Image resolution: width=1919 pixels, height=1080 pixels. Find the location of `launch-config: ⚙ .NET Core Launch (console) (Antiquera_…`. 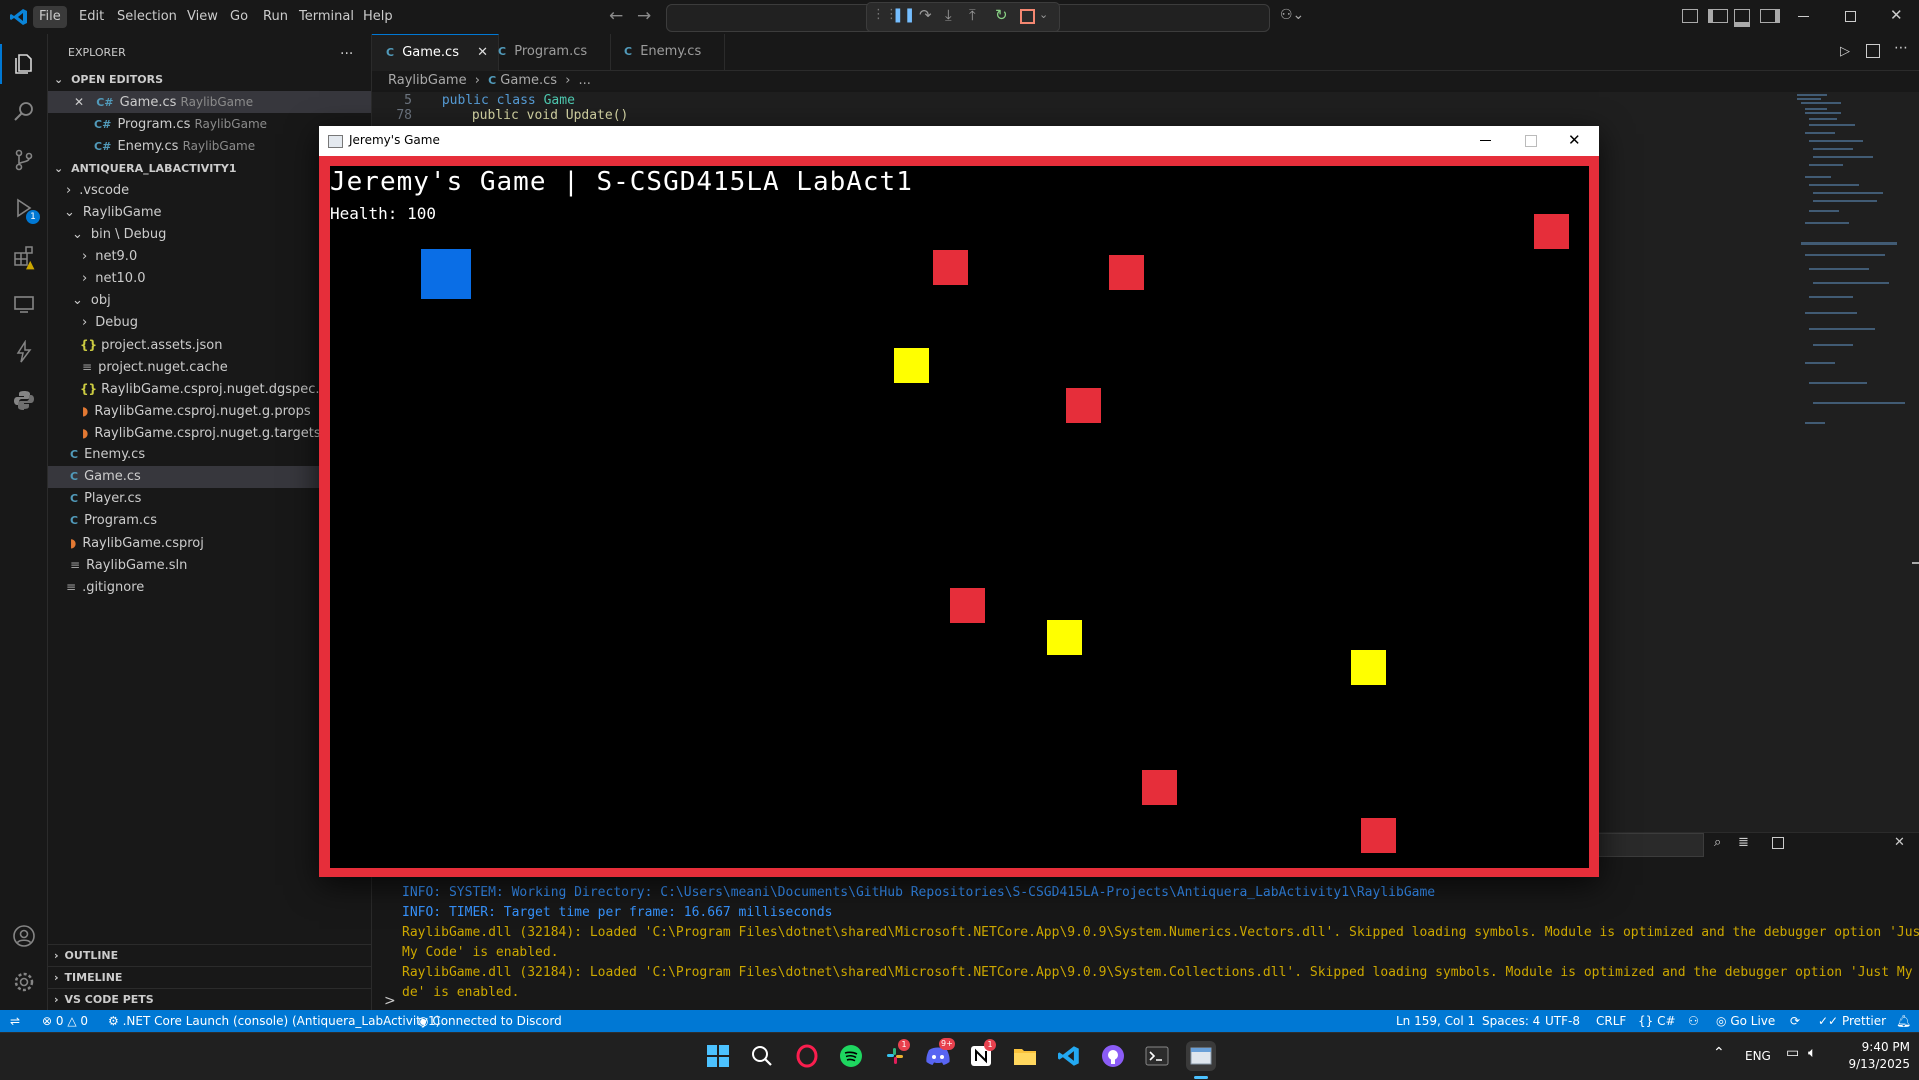

launch-config: ⚙ .NET Core Launch (console) (Antiquera_… is located at coordinates (274, 1021).